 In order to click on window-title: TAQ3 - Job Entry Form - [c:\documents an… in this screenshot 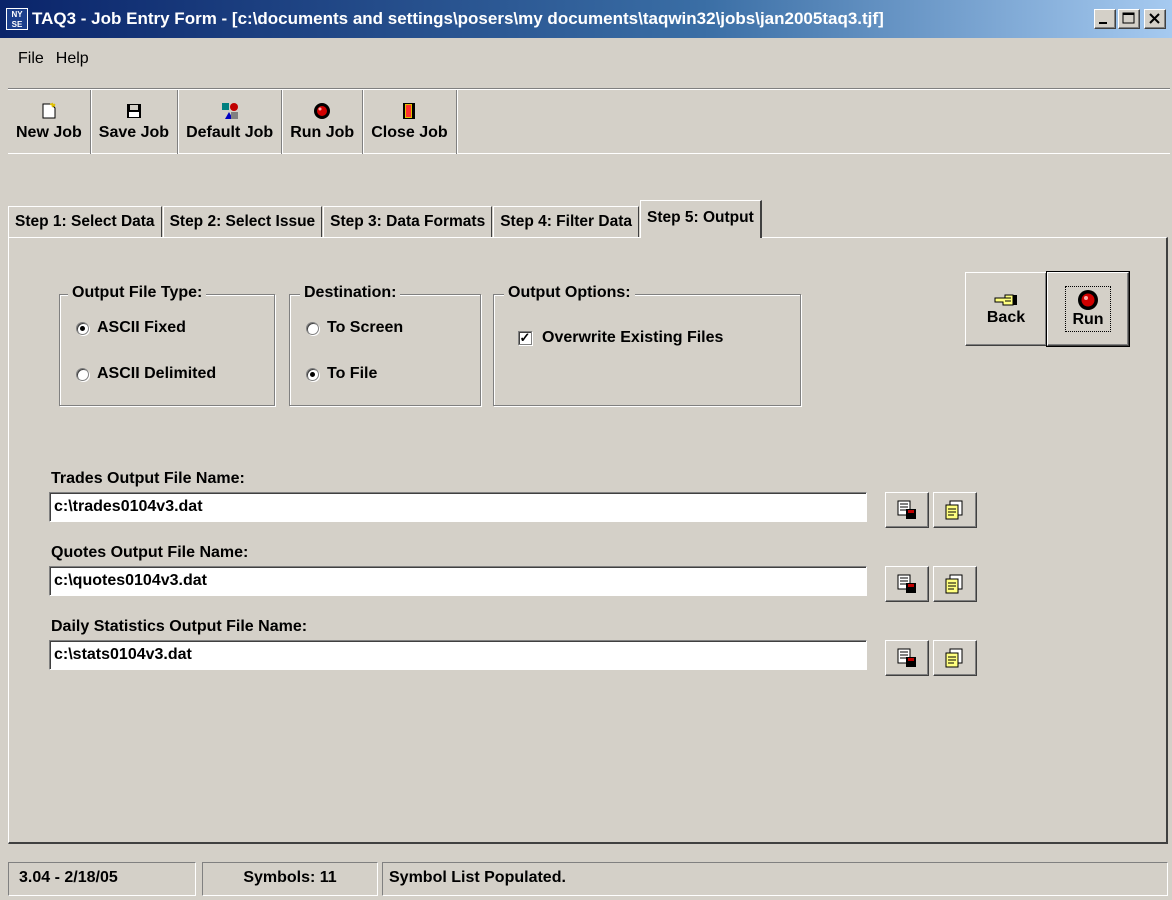, I will do `click(458, 18)`.